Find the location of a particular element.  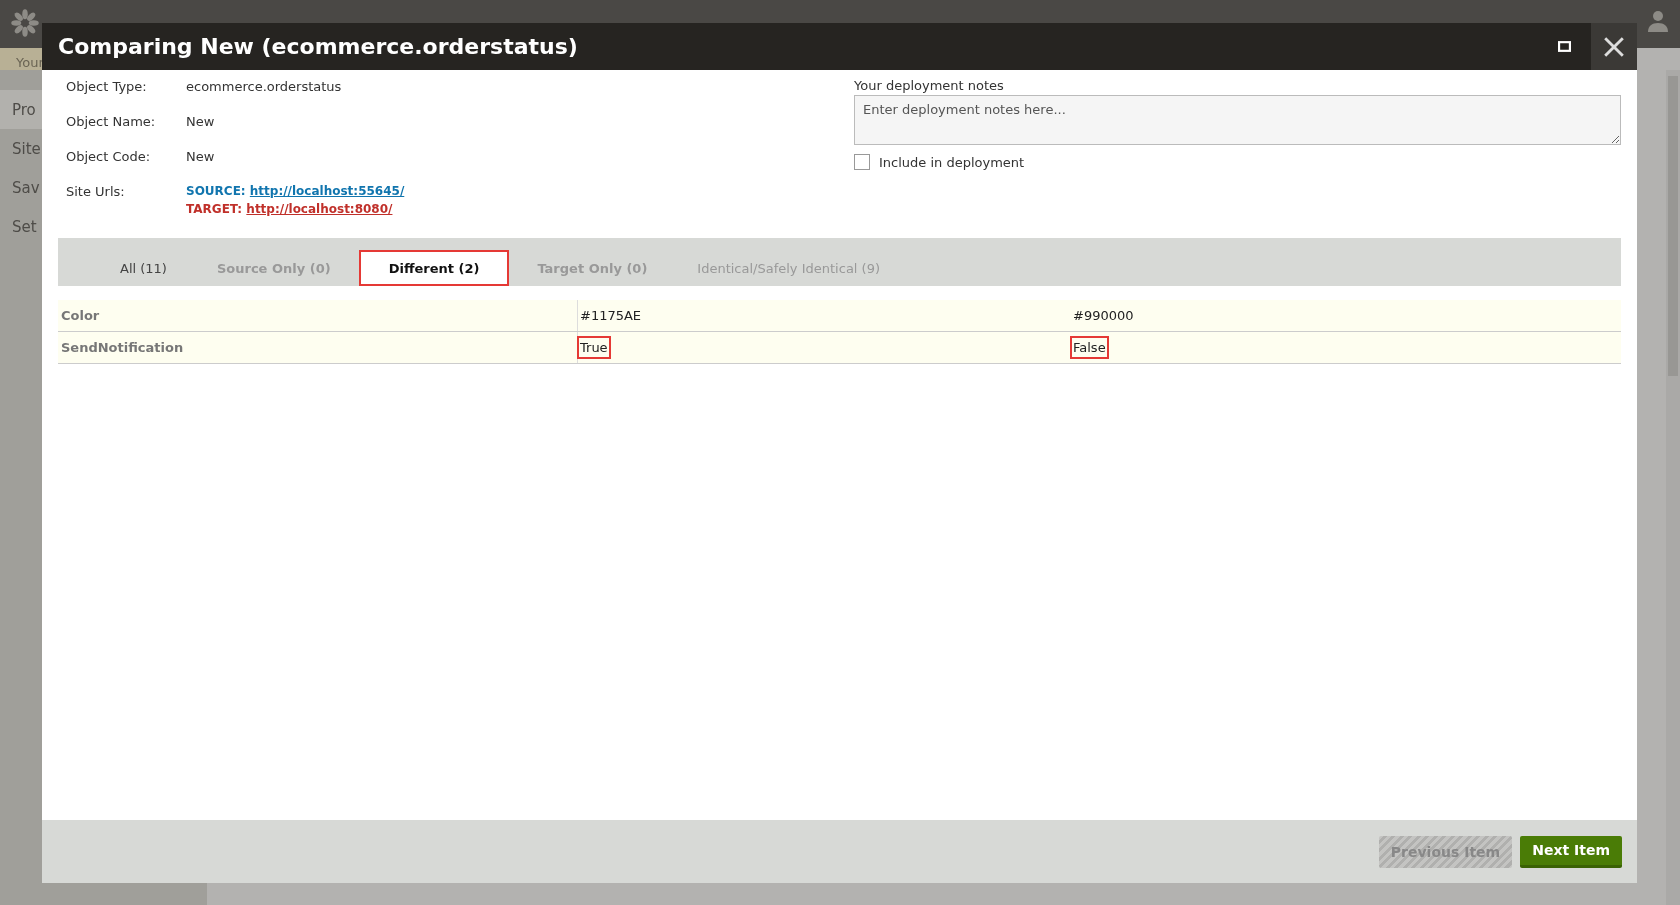

notice-text: Your is located at coordinates (30, 62).